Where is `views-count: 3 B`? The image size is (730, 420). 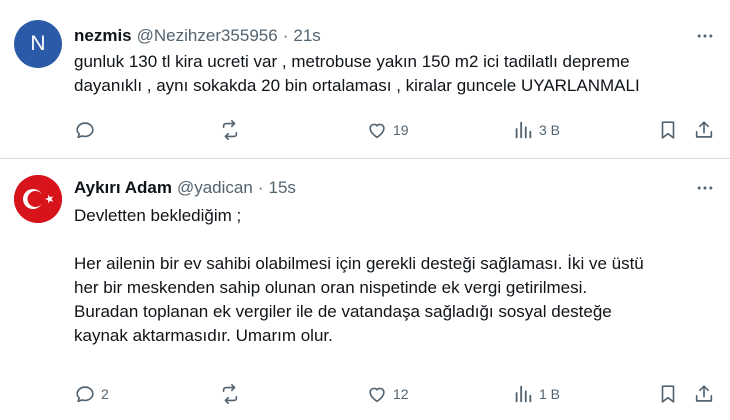
views-count: 3 B is located at coordinates (550, 130).